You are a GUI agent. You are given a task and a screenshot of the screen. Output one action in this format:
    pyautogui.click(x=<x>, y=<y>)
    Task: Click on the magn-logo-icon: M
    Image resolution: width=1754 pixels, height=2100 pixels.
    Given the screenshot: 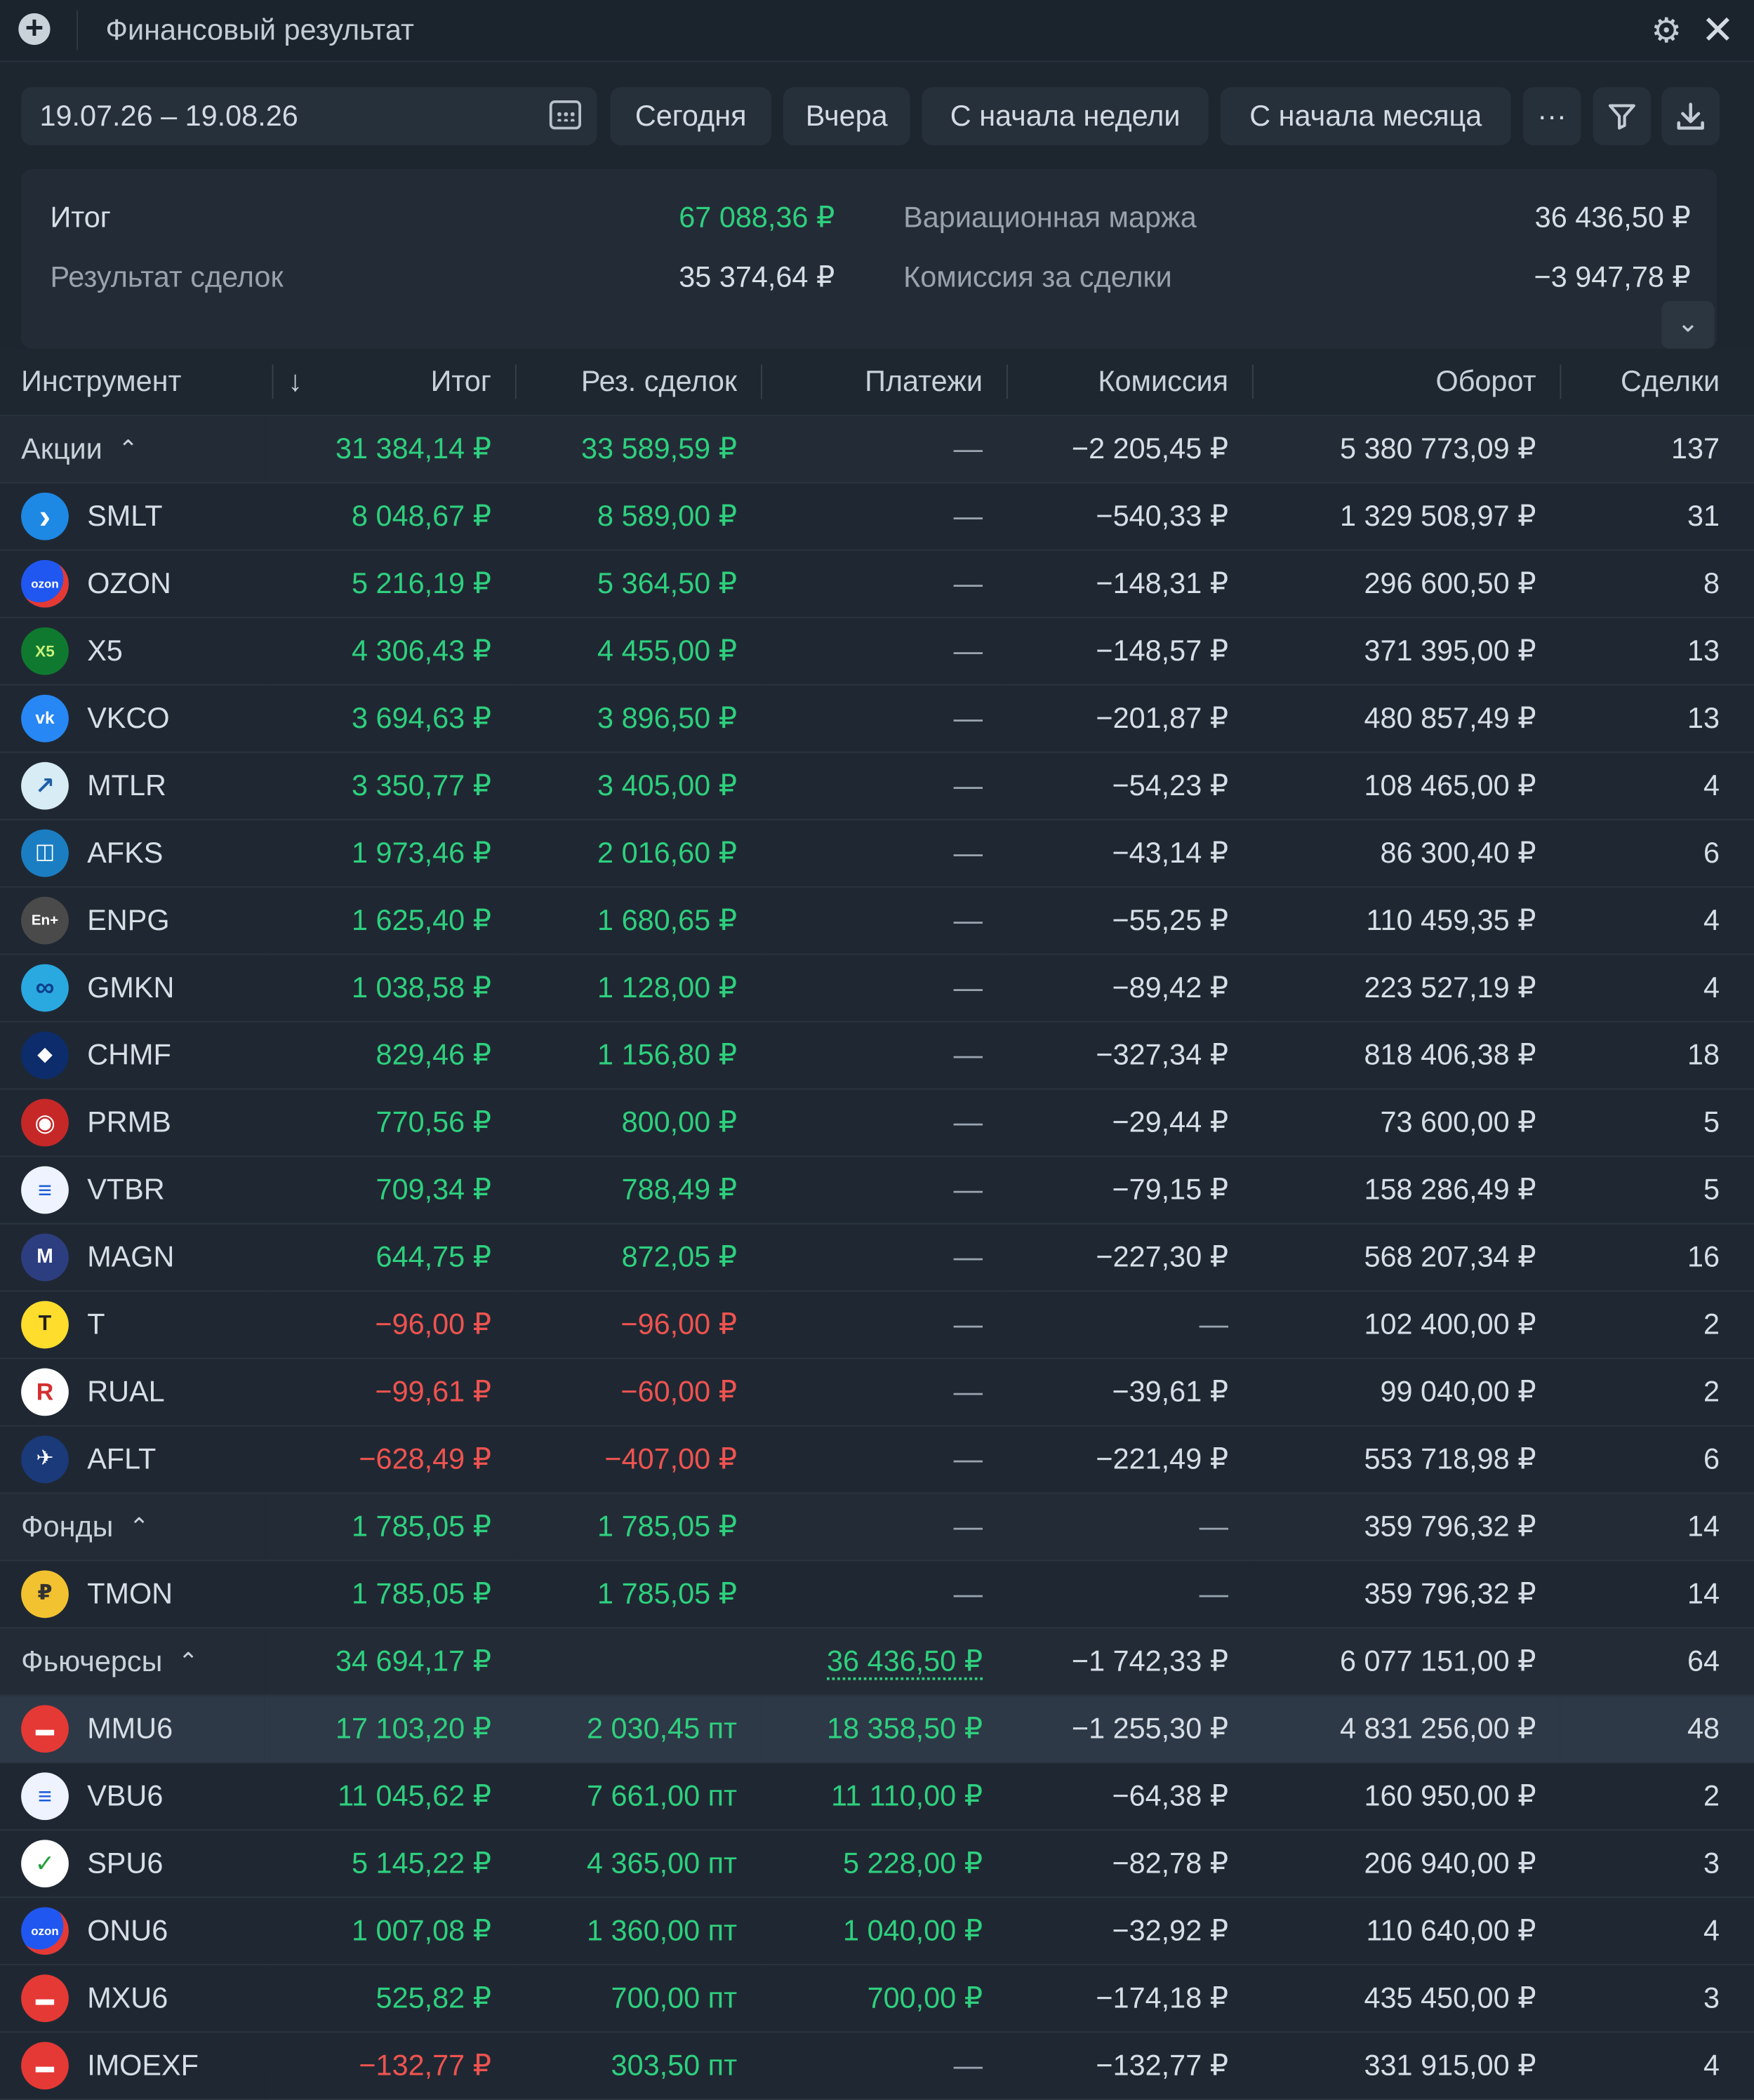 What is the action you would take?
    pyautogui.click(x=45, y=1257)
    